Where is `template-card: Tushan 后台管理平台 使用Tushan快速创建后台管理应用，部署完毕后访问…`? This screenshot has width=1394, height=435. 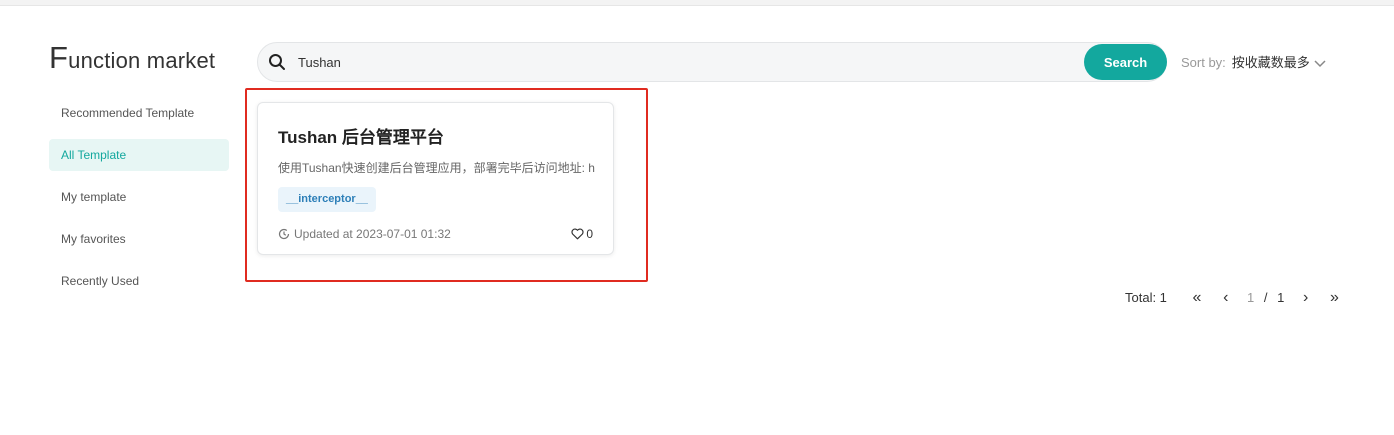
template-card: Tushan 后台管理平台 使用Tushan快速创建后台管理应用，部署完毕后访问… is located at coordinates (435, 178).